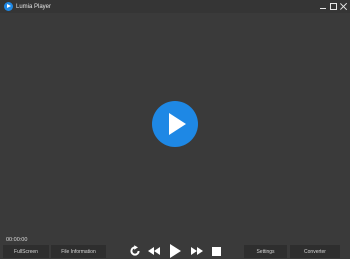  Describe the element at coordinates (315, 251) in the screenshot. I see `converter-button: Converter` at that location.